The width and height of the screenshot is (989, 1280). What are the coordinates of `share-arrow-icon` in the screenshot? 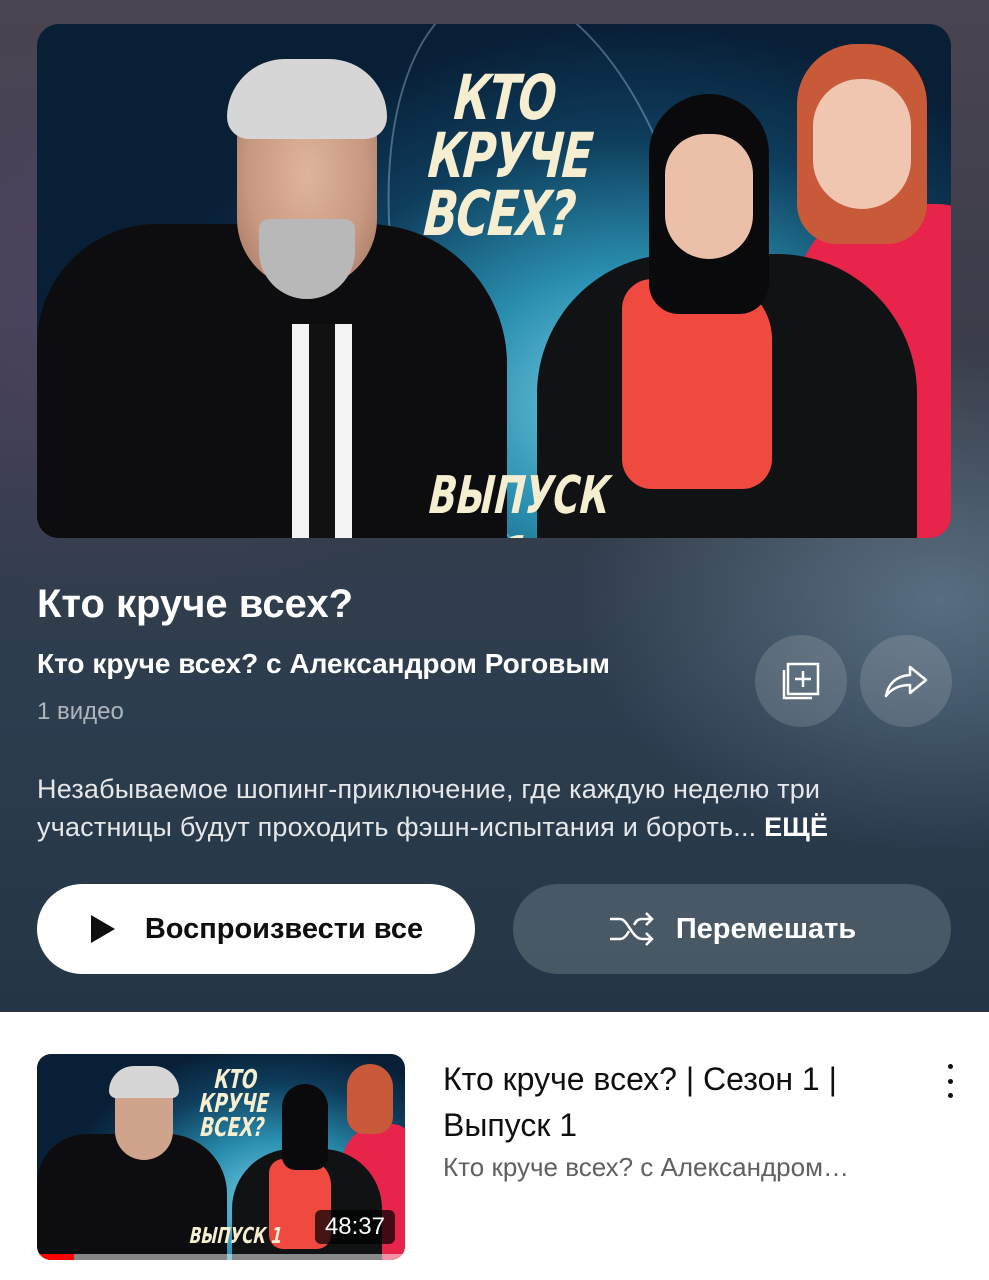 It's located at (906, 681).